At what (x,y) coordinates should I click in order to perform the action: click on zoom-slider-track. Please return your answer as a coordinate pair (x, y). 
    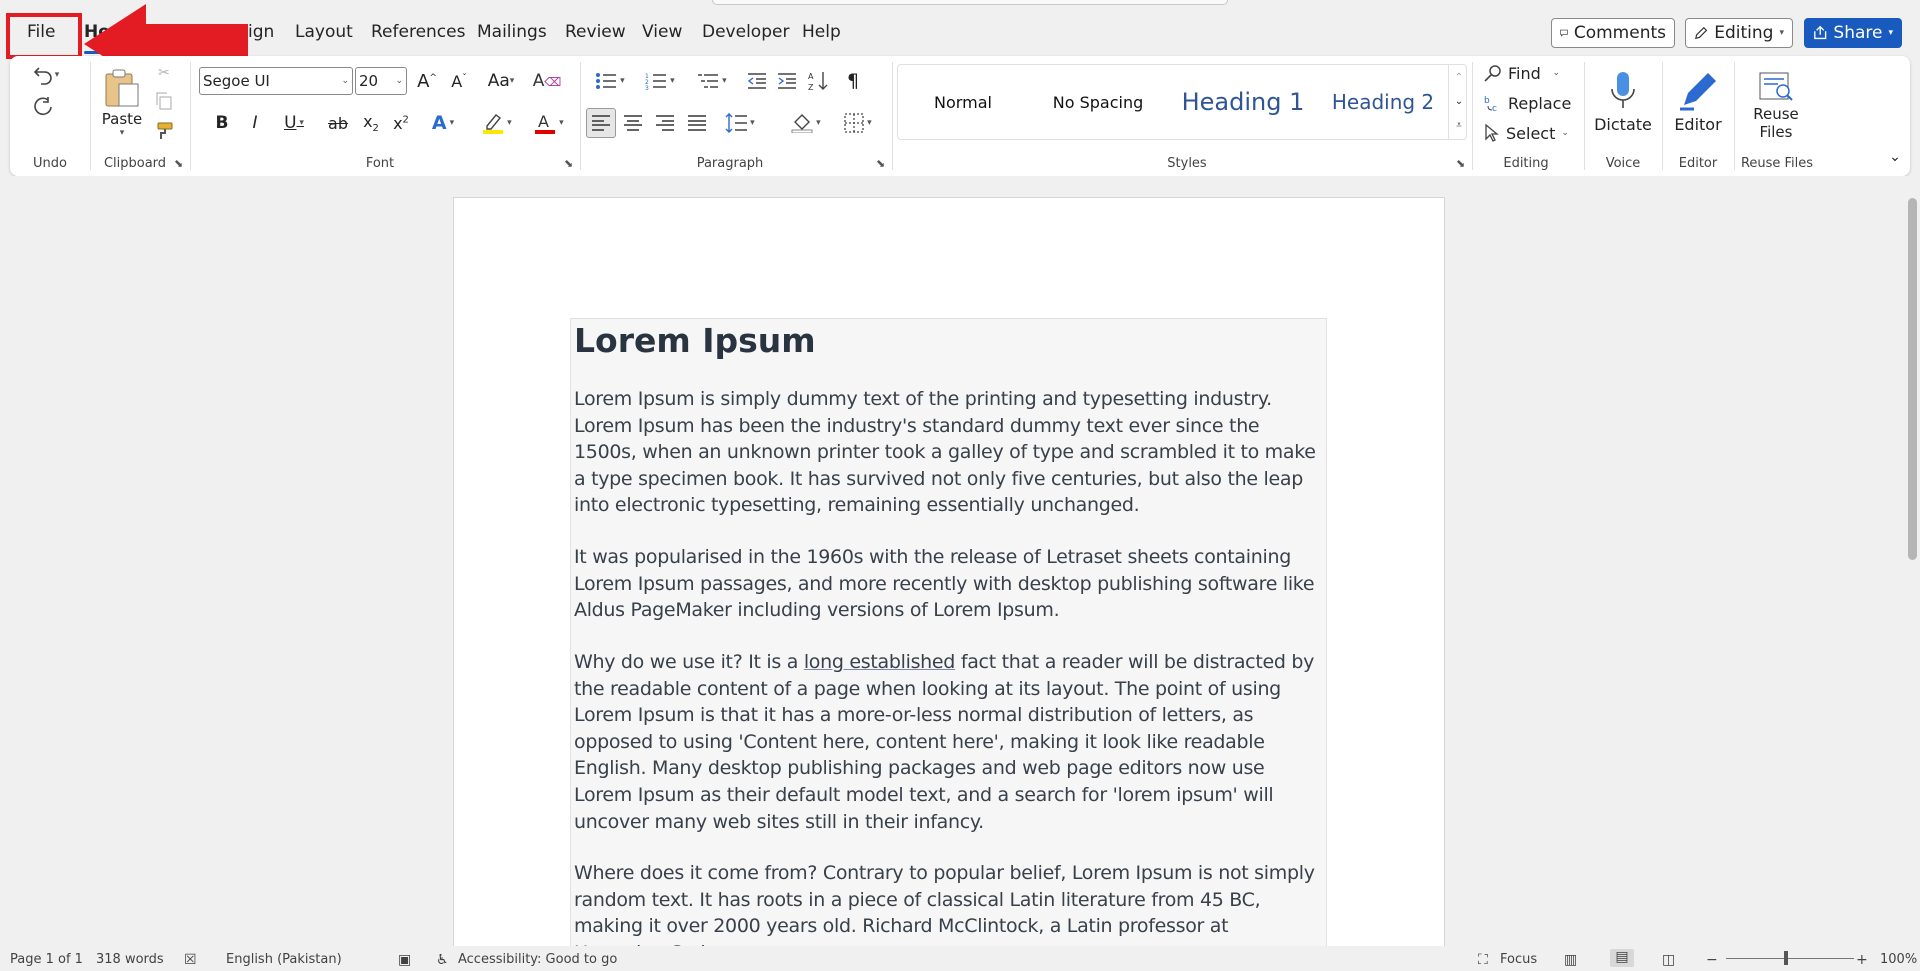
    Looking at the image, I should click on (1790, 958).